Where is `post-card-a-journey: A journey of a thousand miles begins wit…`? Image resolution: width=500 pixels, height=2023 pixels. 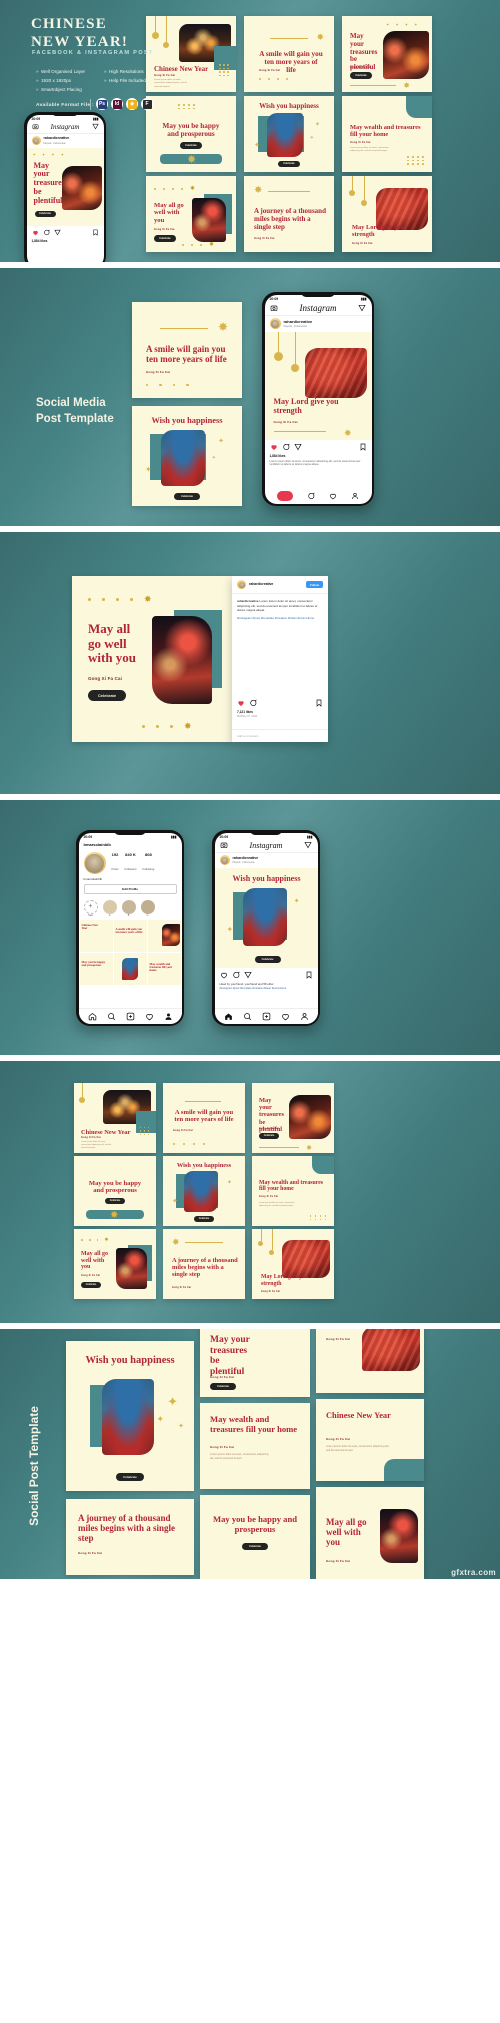
post-card-a-journey: A journey of a thousand miles begins wit… is located at coordinates (130, 1537).